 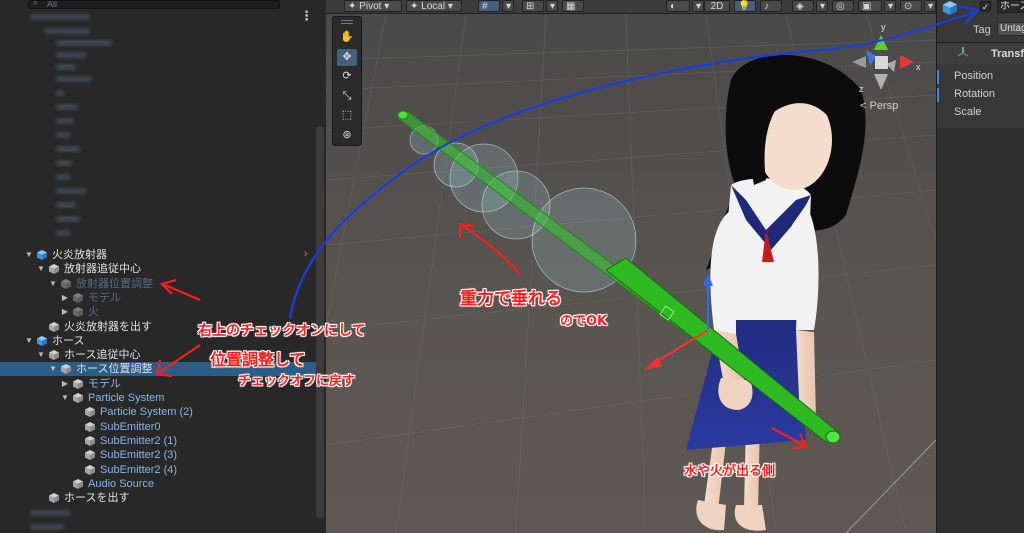 What do you see at coordinates (154, 4) in the screenshot?
I see `hierarchy-search-input: ⌕ All` at bounding box center [154, 4].